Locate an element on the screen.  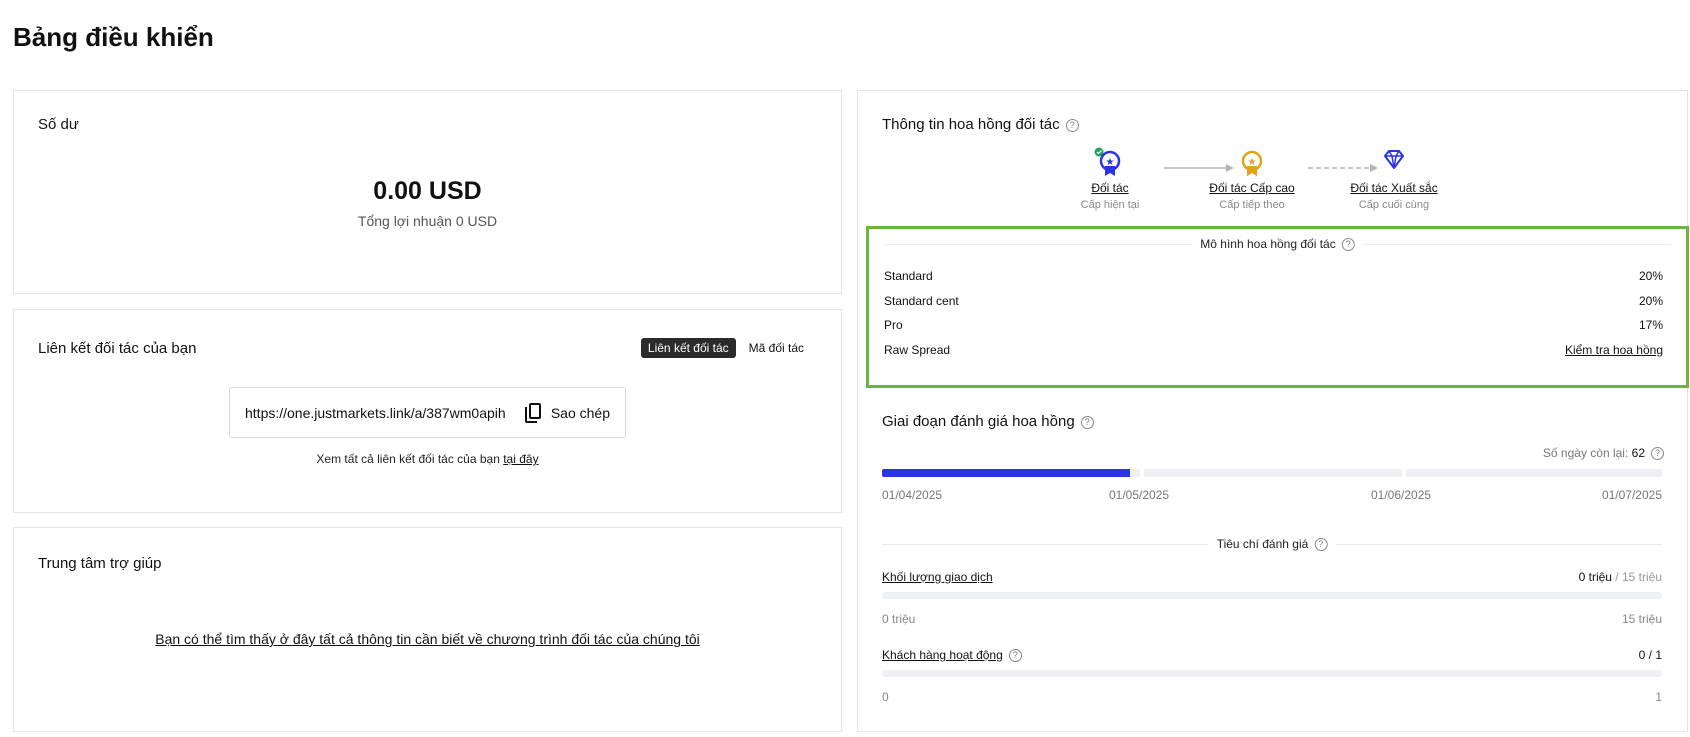
evaluation-title: Giai đoạn đánh giá hoa hồng? is located at coordinates (988, 421).